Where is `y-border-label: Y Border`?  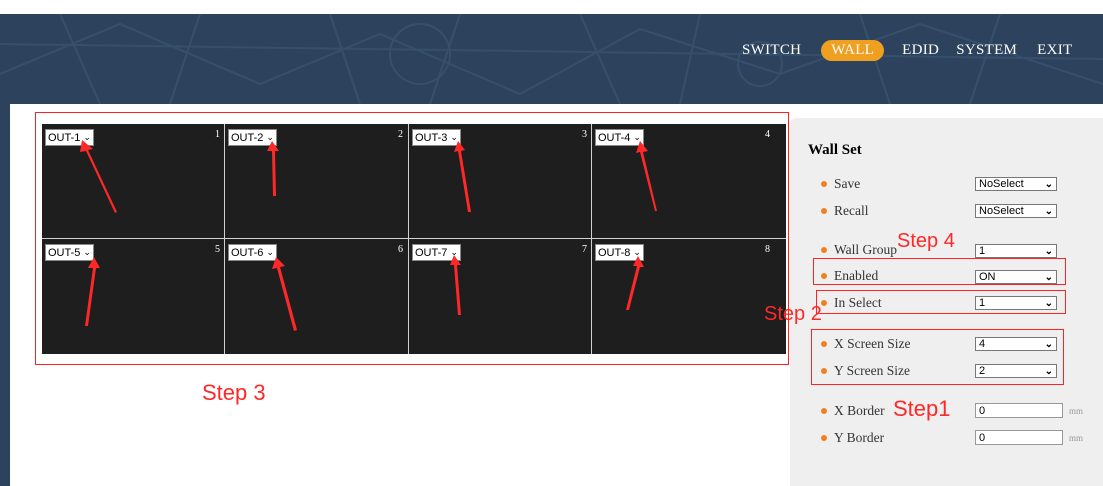 y-border-label: Y Border is located at coordinates (852, 438).